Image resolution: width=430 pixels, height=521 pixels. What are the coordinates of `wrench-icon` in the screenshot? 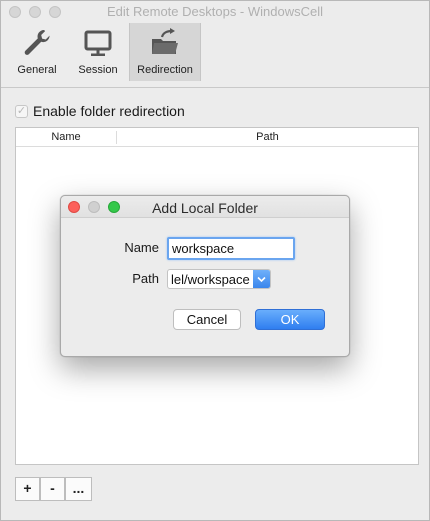 It's located at (37, 42).